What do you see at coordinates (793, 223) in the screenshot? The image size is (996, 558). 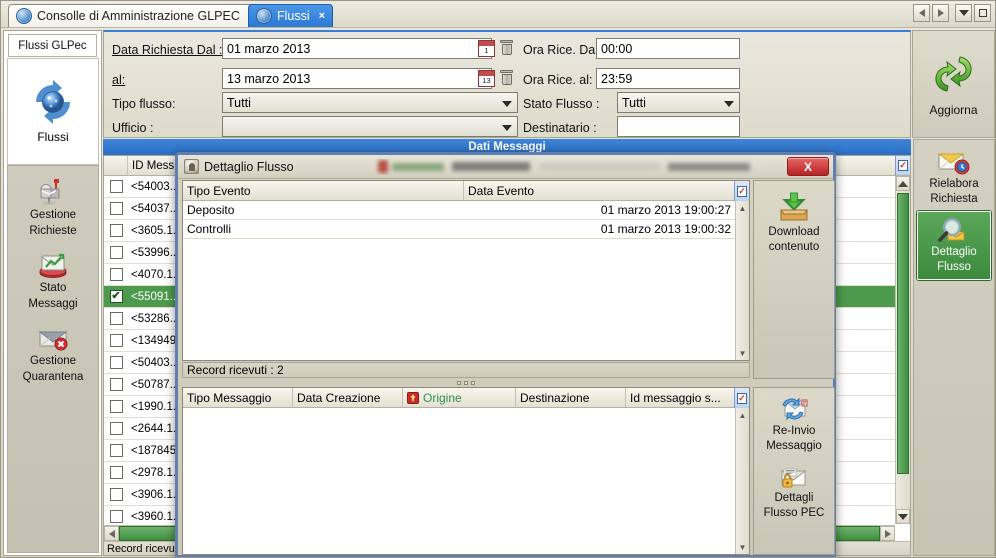 I see `download-contenuto-button: Download contenuto` at bounding box center [793, 223].